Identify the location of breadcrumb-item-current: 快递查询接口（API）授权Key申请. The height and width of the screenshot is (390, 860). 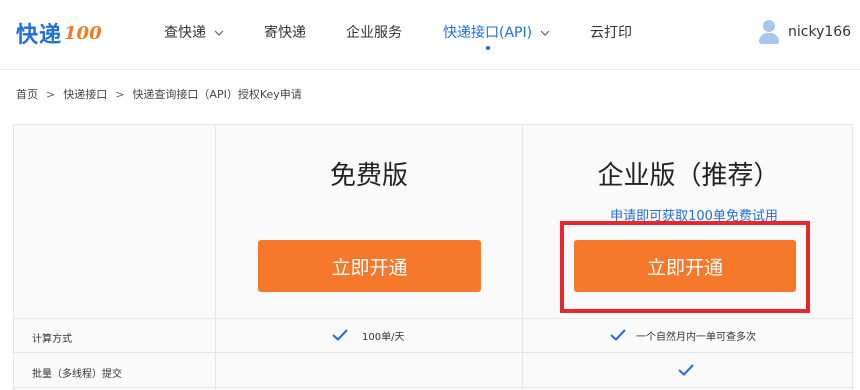
(217, 94).